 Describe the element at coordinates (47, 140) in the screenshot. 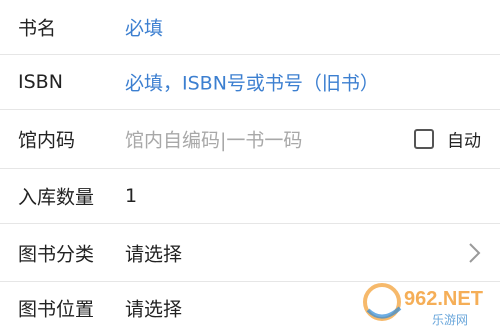

I see `code-label: 馆内码` at that location.